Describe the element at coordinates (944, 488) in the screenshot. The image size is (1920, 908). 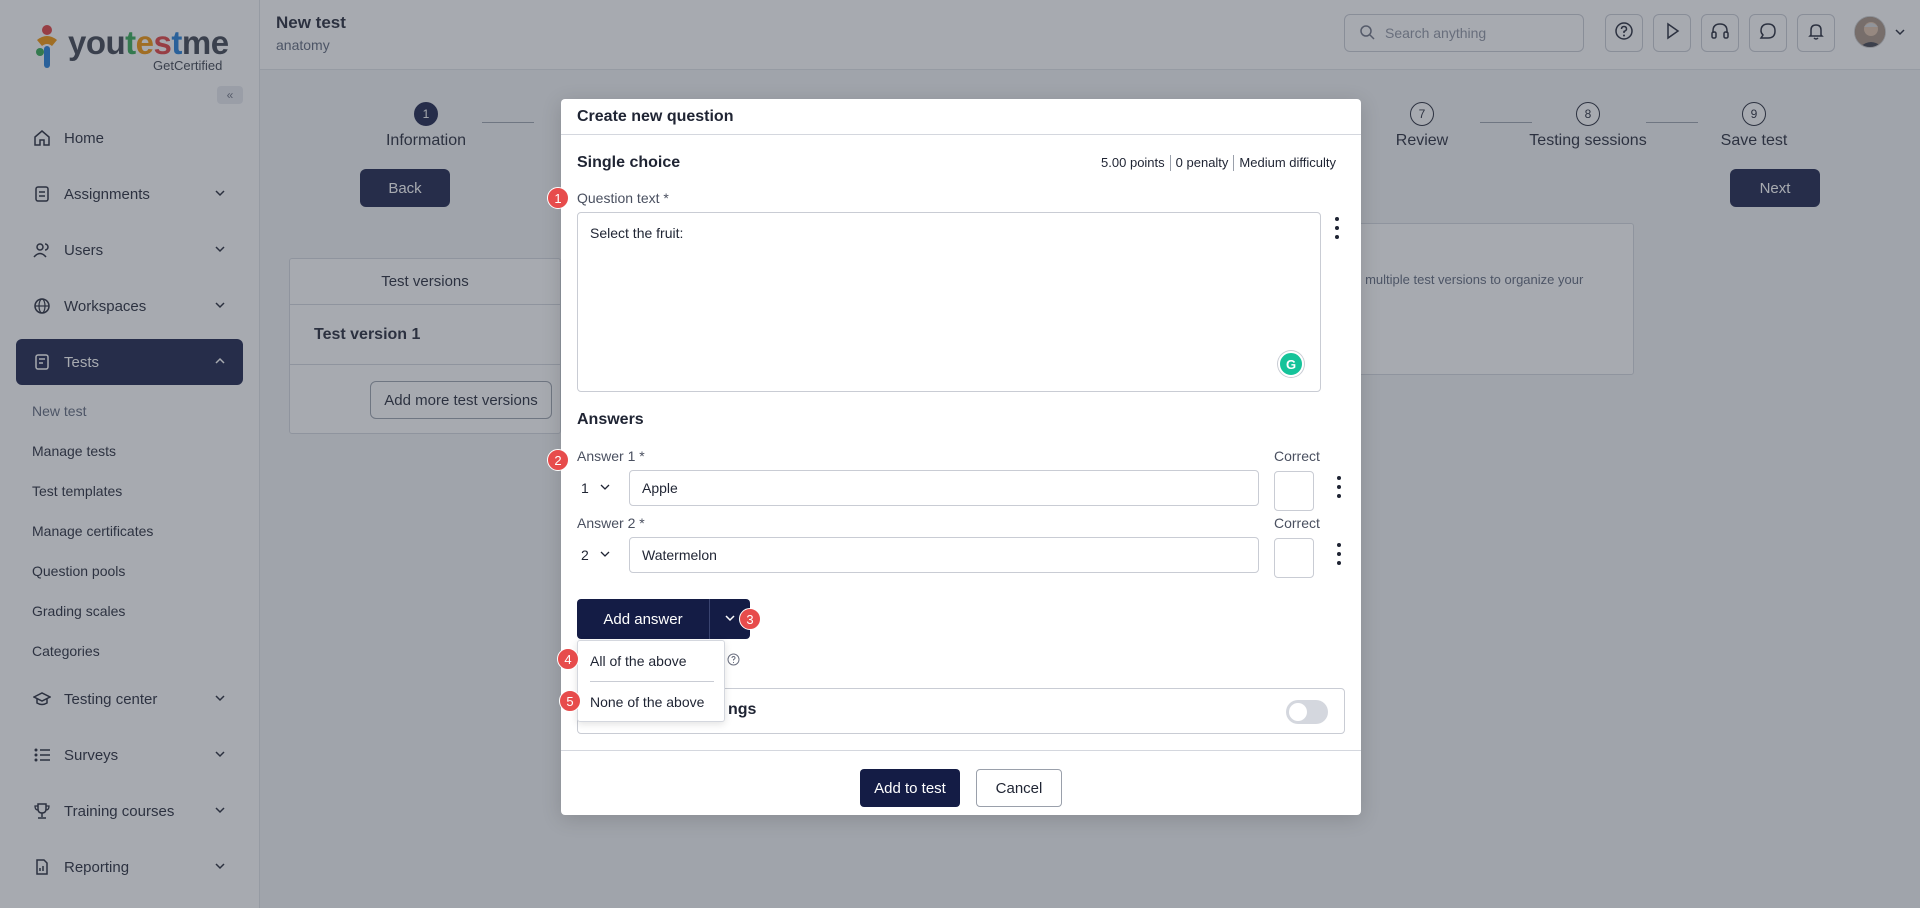
I see `answer-1-input: Apple` at that location.